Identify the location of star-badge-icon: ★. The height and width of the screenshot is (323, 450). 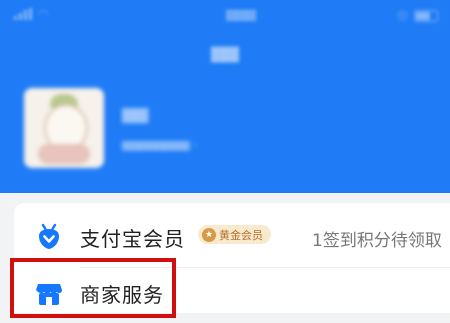
(209, 234).